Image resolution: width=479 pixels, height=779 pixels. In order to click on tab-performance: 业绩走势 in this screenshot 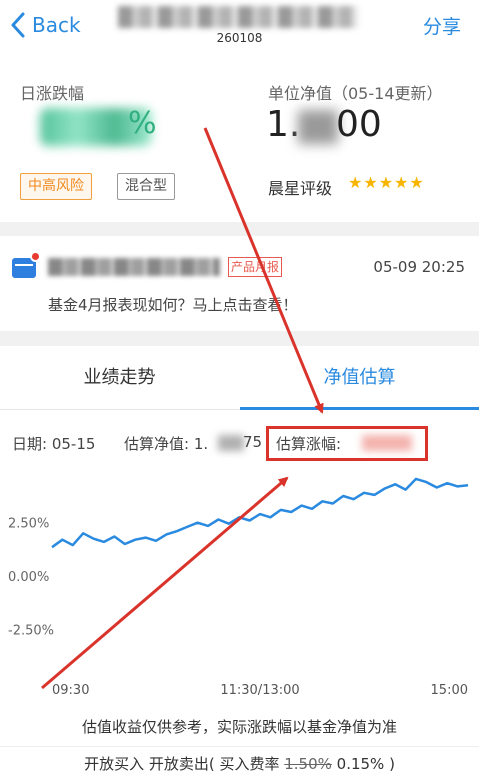, I will do `click(119, 378)`.